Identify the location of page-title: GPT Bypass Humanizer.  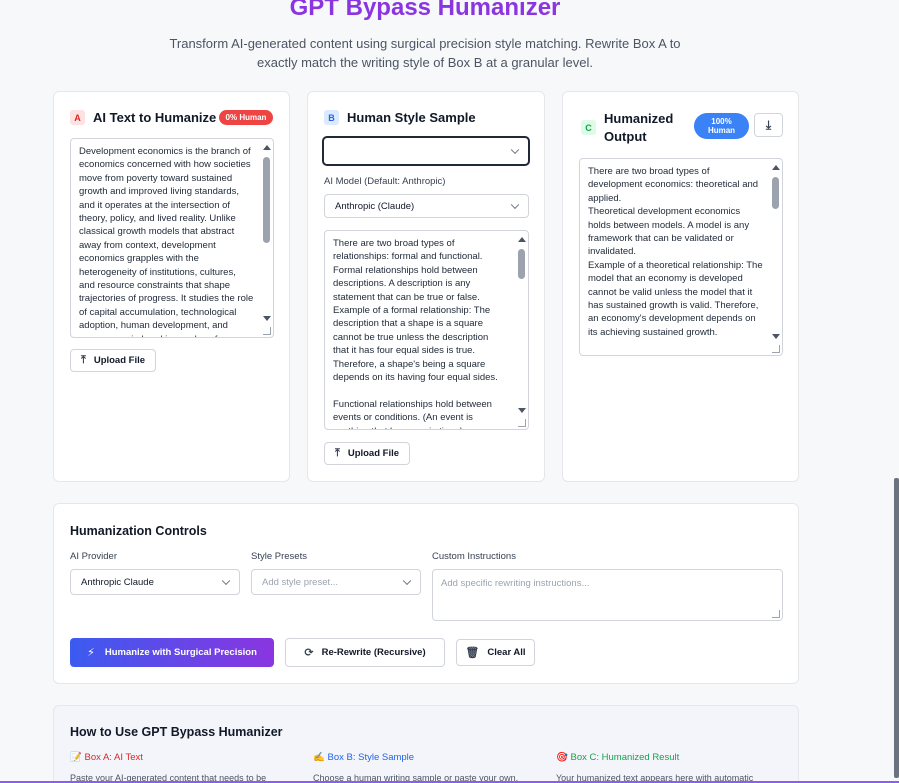
(425, 10).